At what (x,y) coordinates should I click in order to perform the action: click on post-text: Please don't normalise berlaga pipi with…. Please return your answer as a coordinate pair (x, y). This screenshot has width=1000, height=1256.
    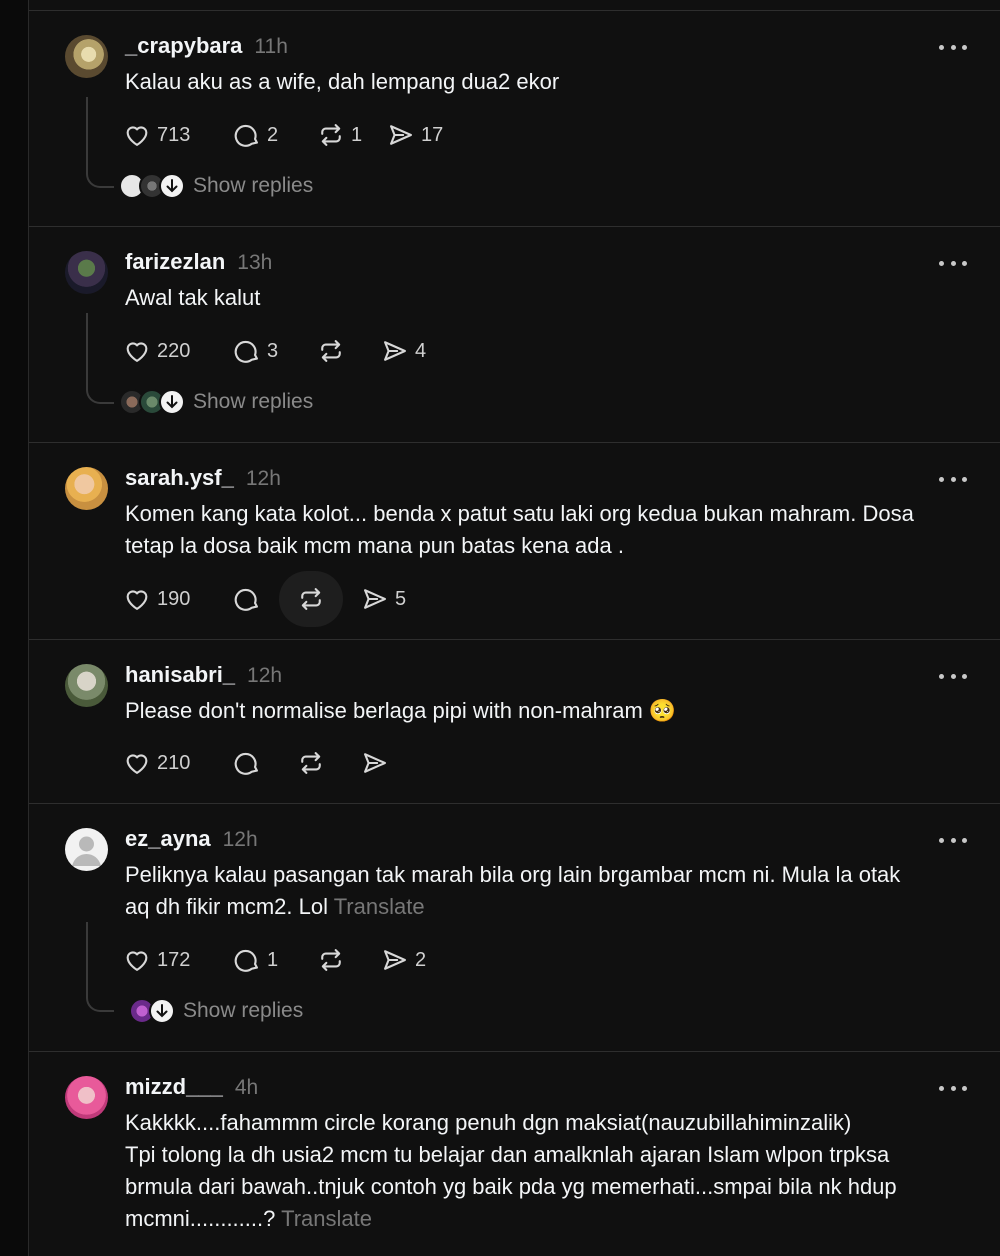
    Looking at the image, I should click on (401, 710).